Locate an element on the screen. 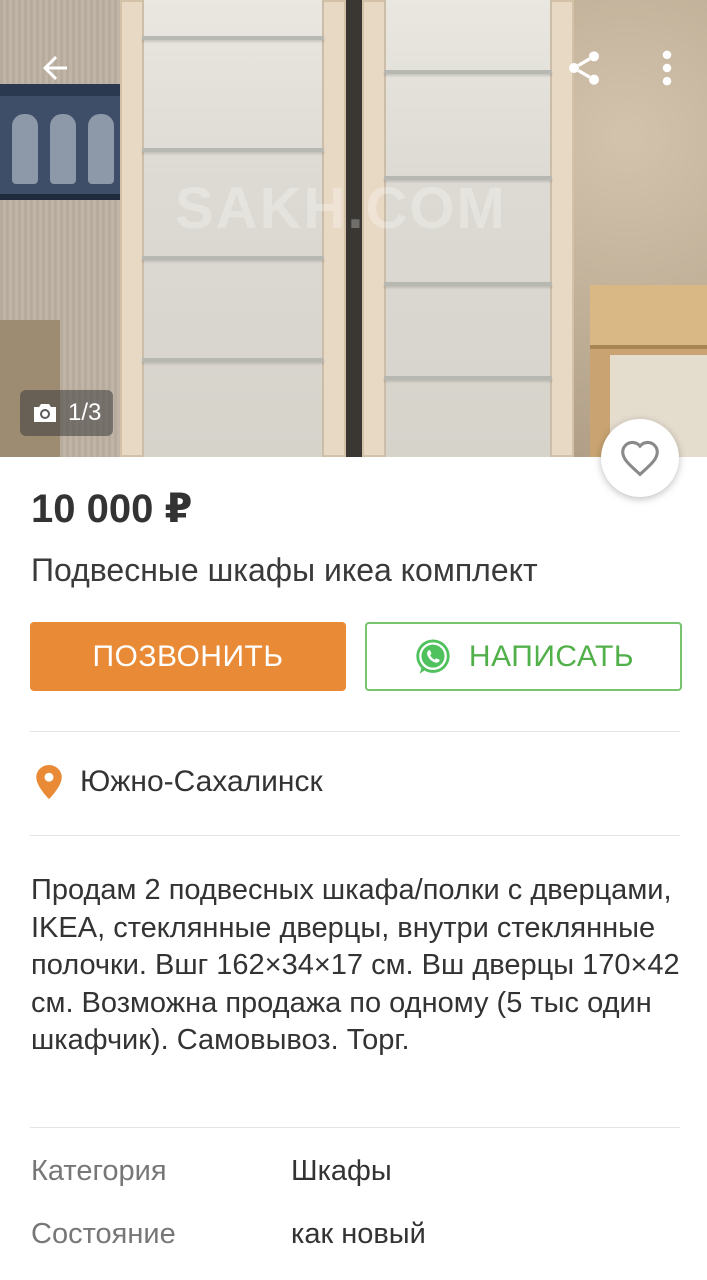  arrow-left-icon is located at coordinates (55, 68).